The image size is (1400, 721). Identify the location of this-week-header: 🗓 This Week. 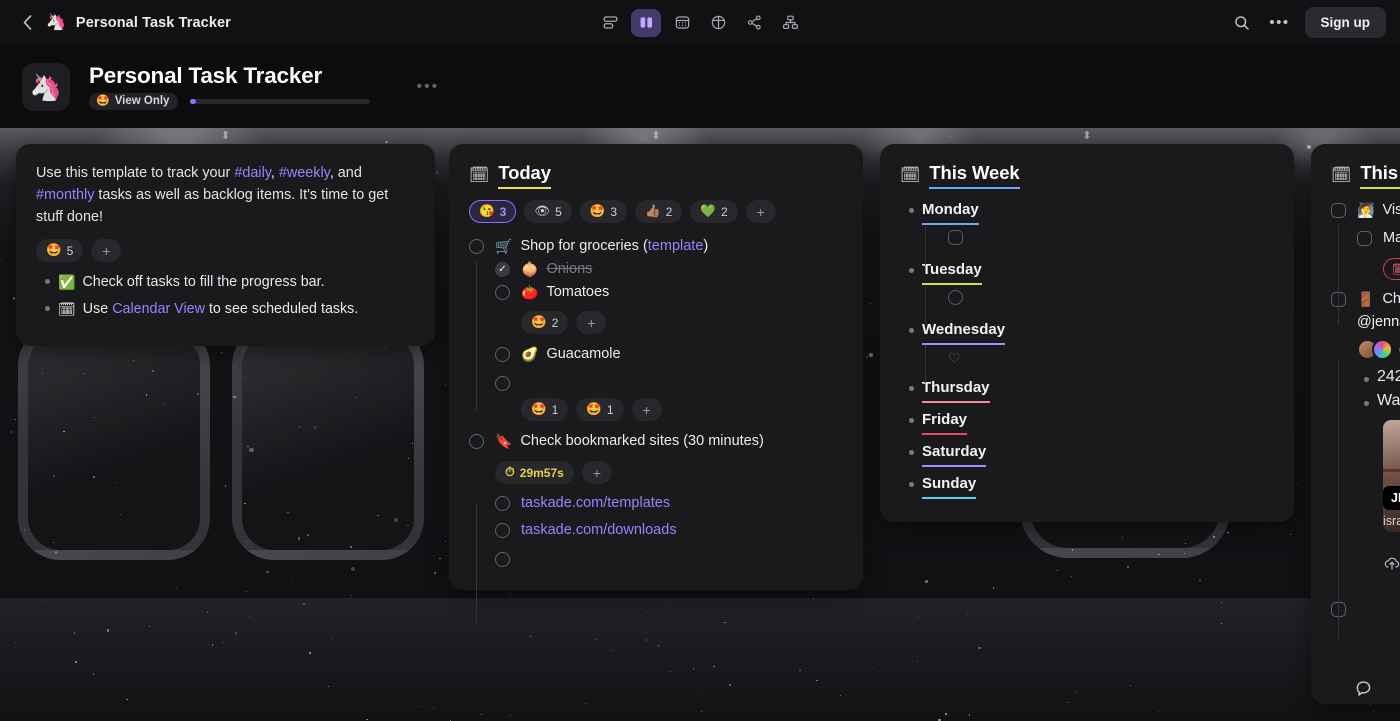
(1087, 175).